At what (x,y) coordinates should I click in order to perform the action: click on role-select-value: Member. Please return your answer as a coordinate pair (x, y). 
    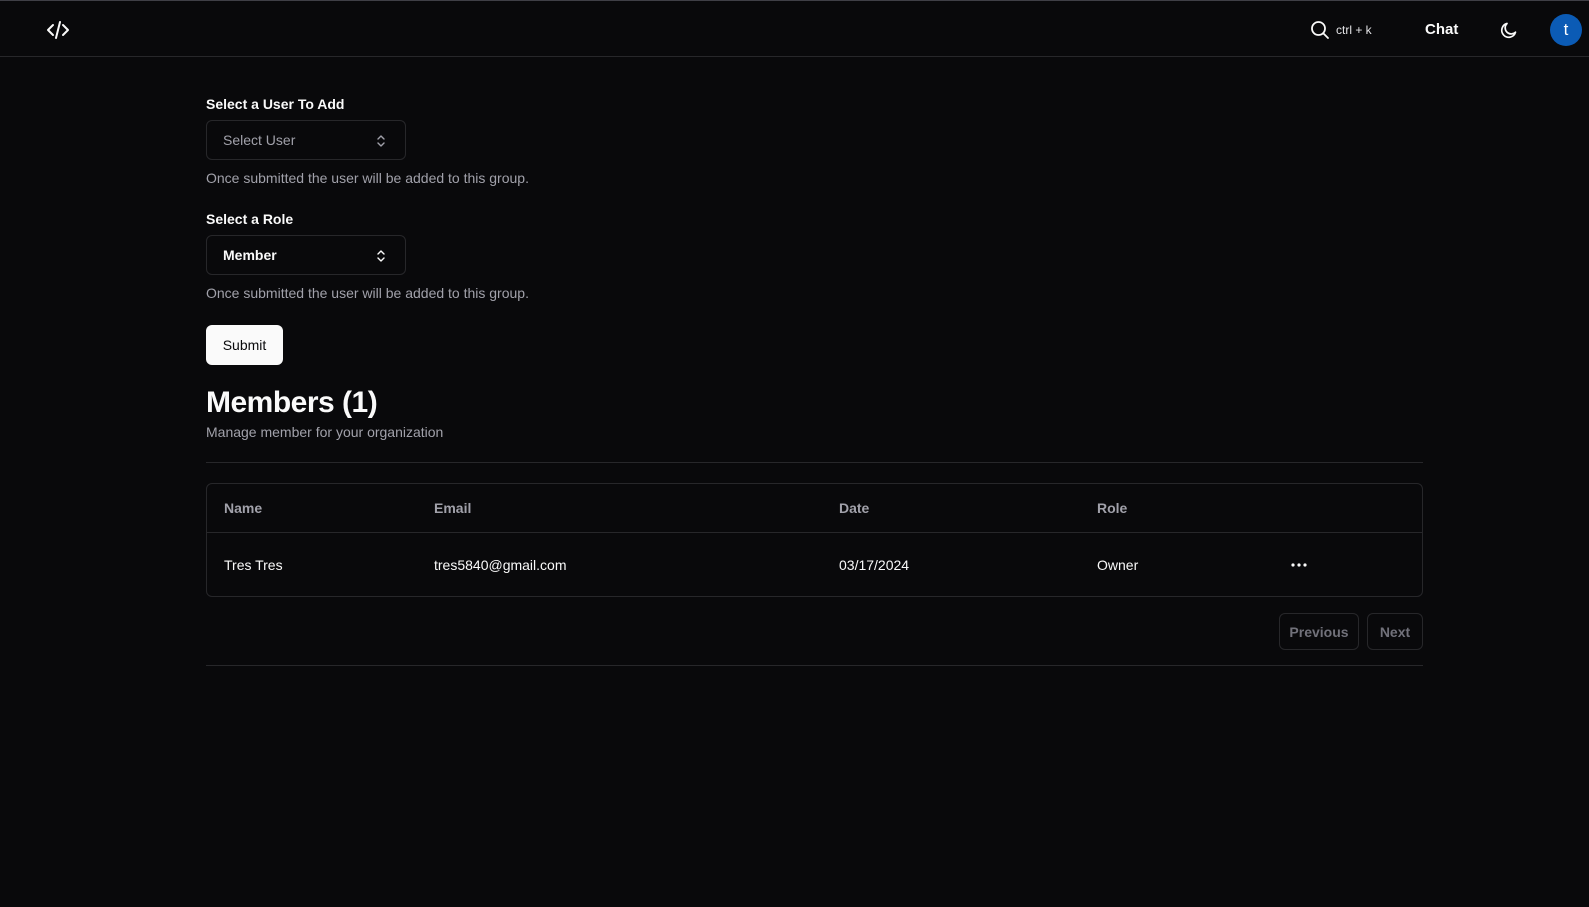
    Looking at the image, I should click on (250, 255).